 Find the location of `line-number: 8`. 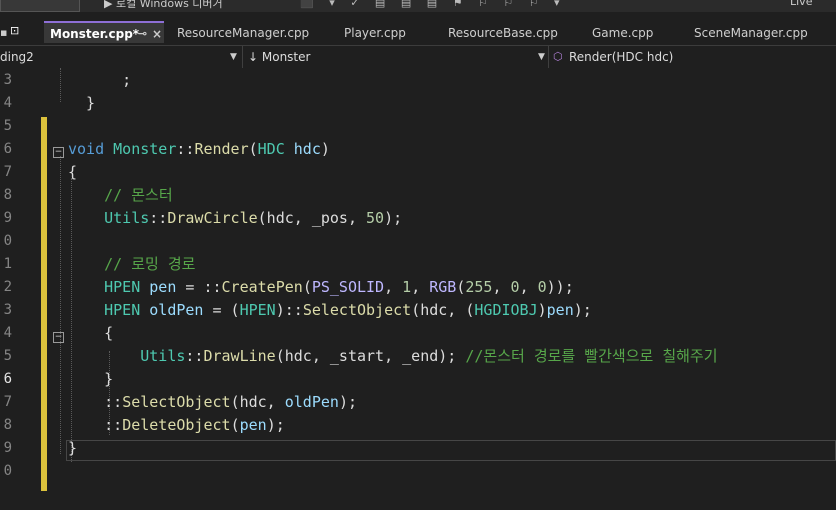

line-number: 8 is located at coordinates (7, 195).